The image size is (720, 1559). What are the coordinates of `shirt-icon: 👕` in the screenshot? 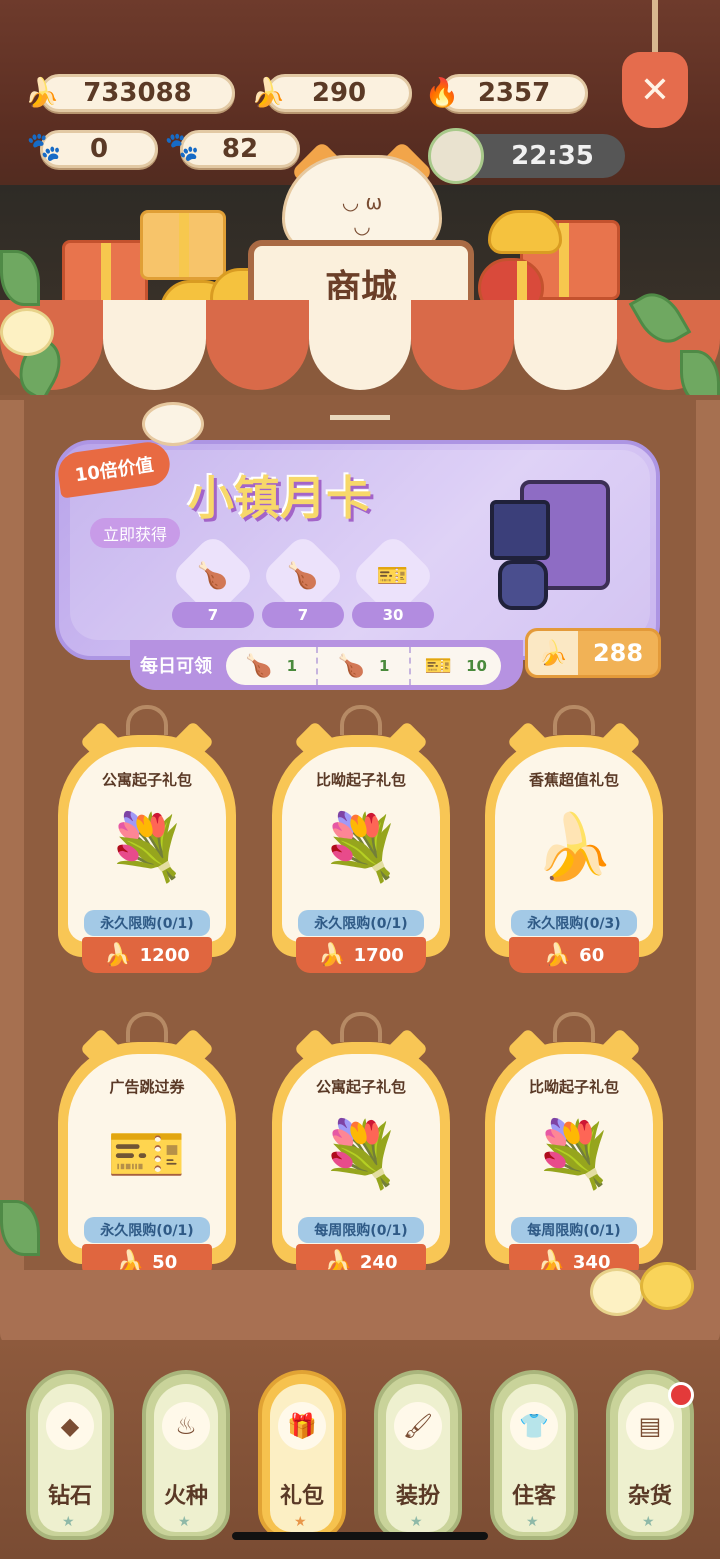 It's located at (534, 1426).